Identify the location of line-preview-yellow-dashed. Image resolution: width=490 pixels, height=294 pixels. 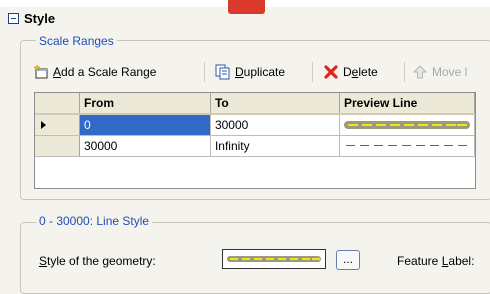
(406, 125).